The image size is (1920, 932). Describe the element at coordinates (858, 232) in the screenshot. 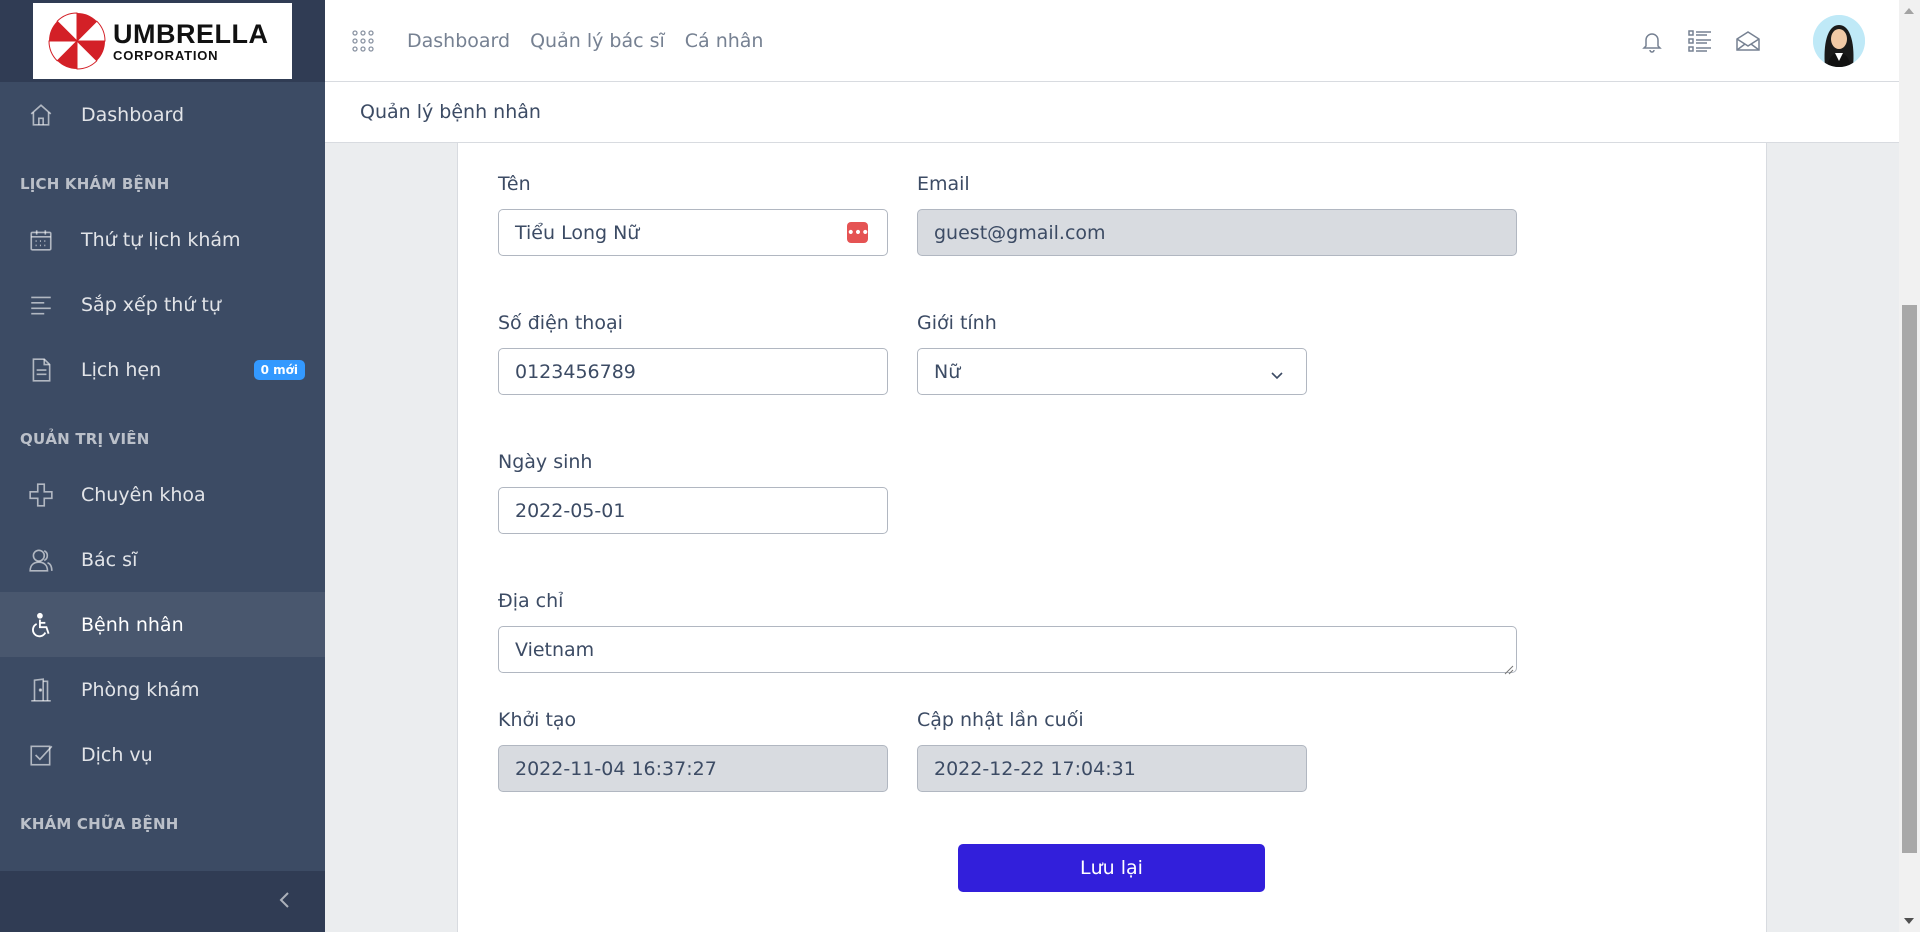

I see `password-manager-icon: •••` at that location.